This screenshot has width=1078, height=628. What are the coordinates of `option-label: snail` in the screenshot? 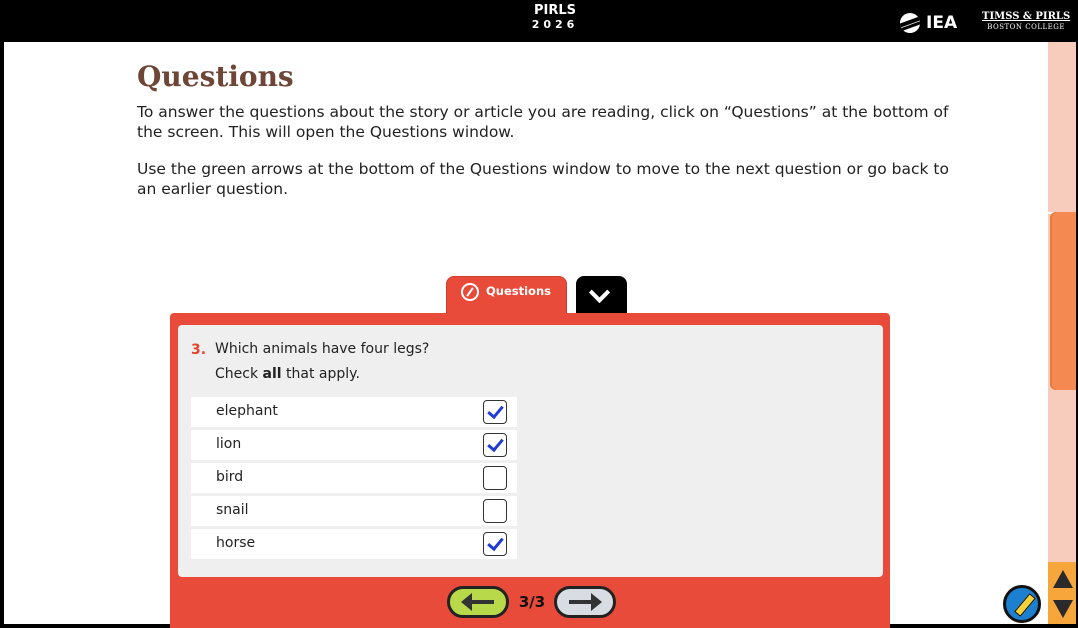 It's located at (232, 510).